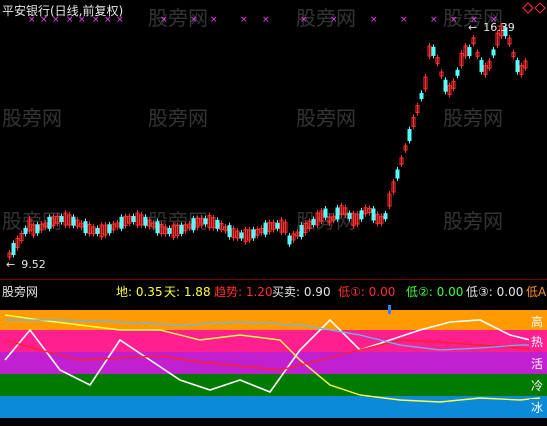  Describe the element at coordinates (187, 292) in the screenshot. I see `indicator-value-1: 天: 1.88` at that location.